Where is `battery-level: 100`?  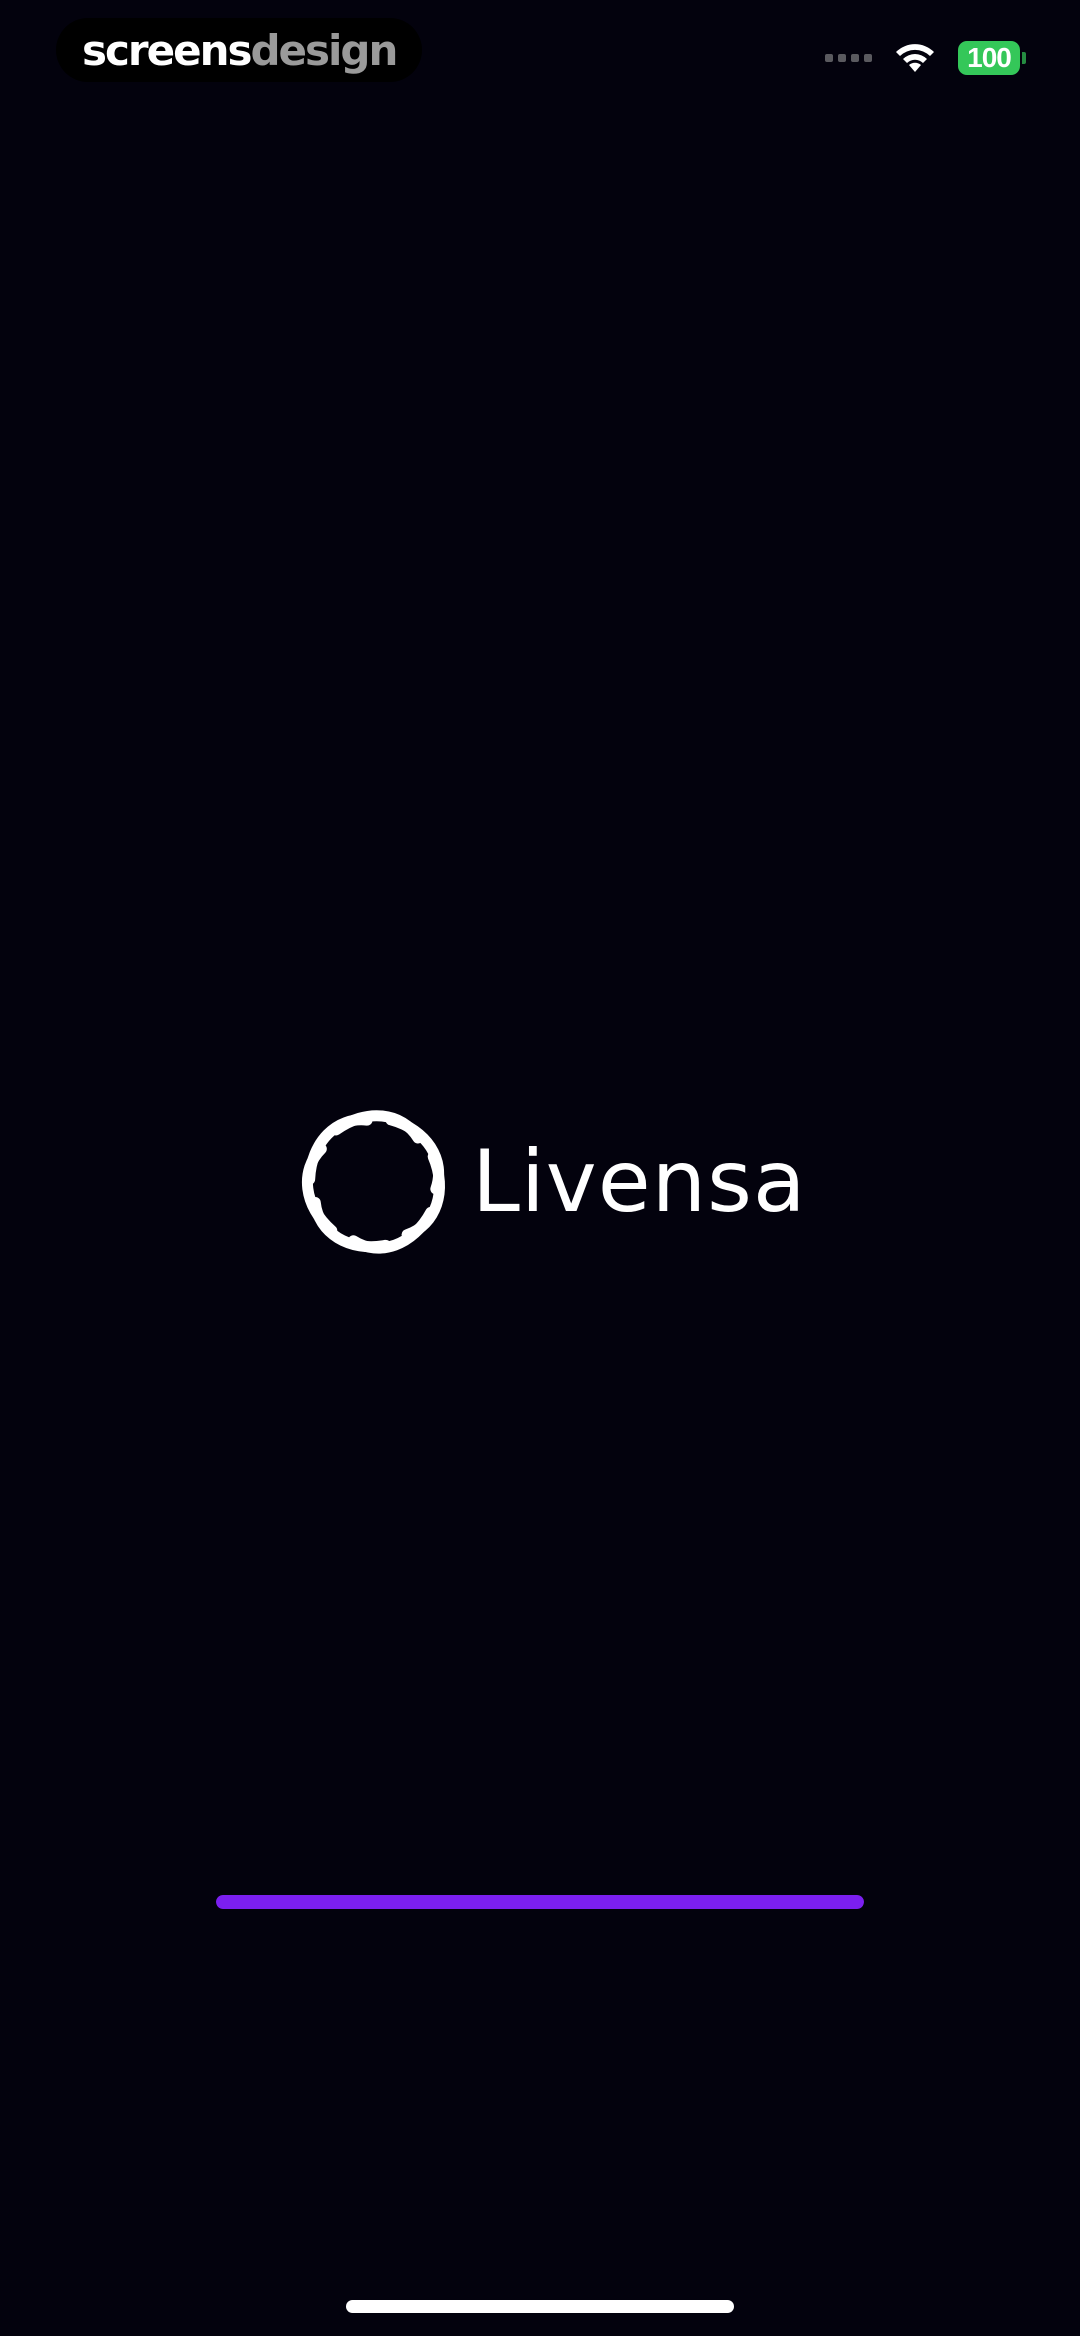 battery-level: 100 is located at coordinates (989, 58).